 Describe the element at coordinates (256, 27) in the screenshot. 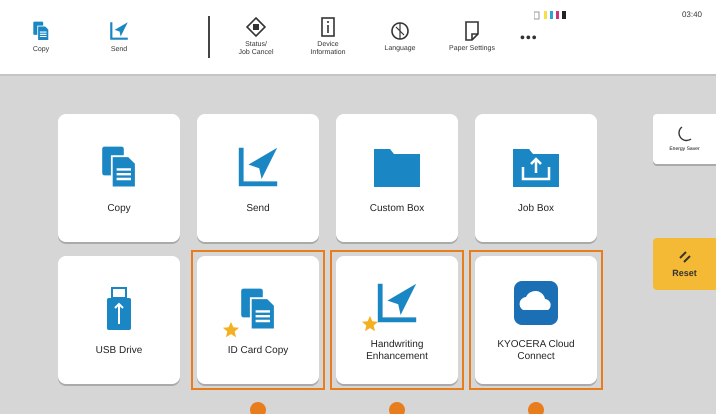

I see `diamond-icon` at that location.